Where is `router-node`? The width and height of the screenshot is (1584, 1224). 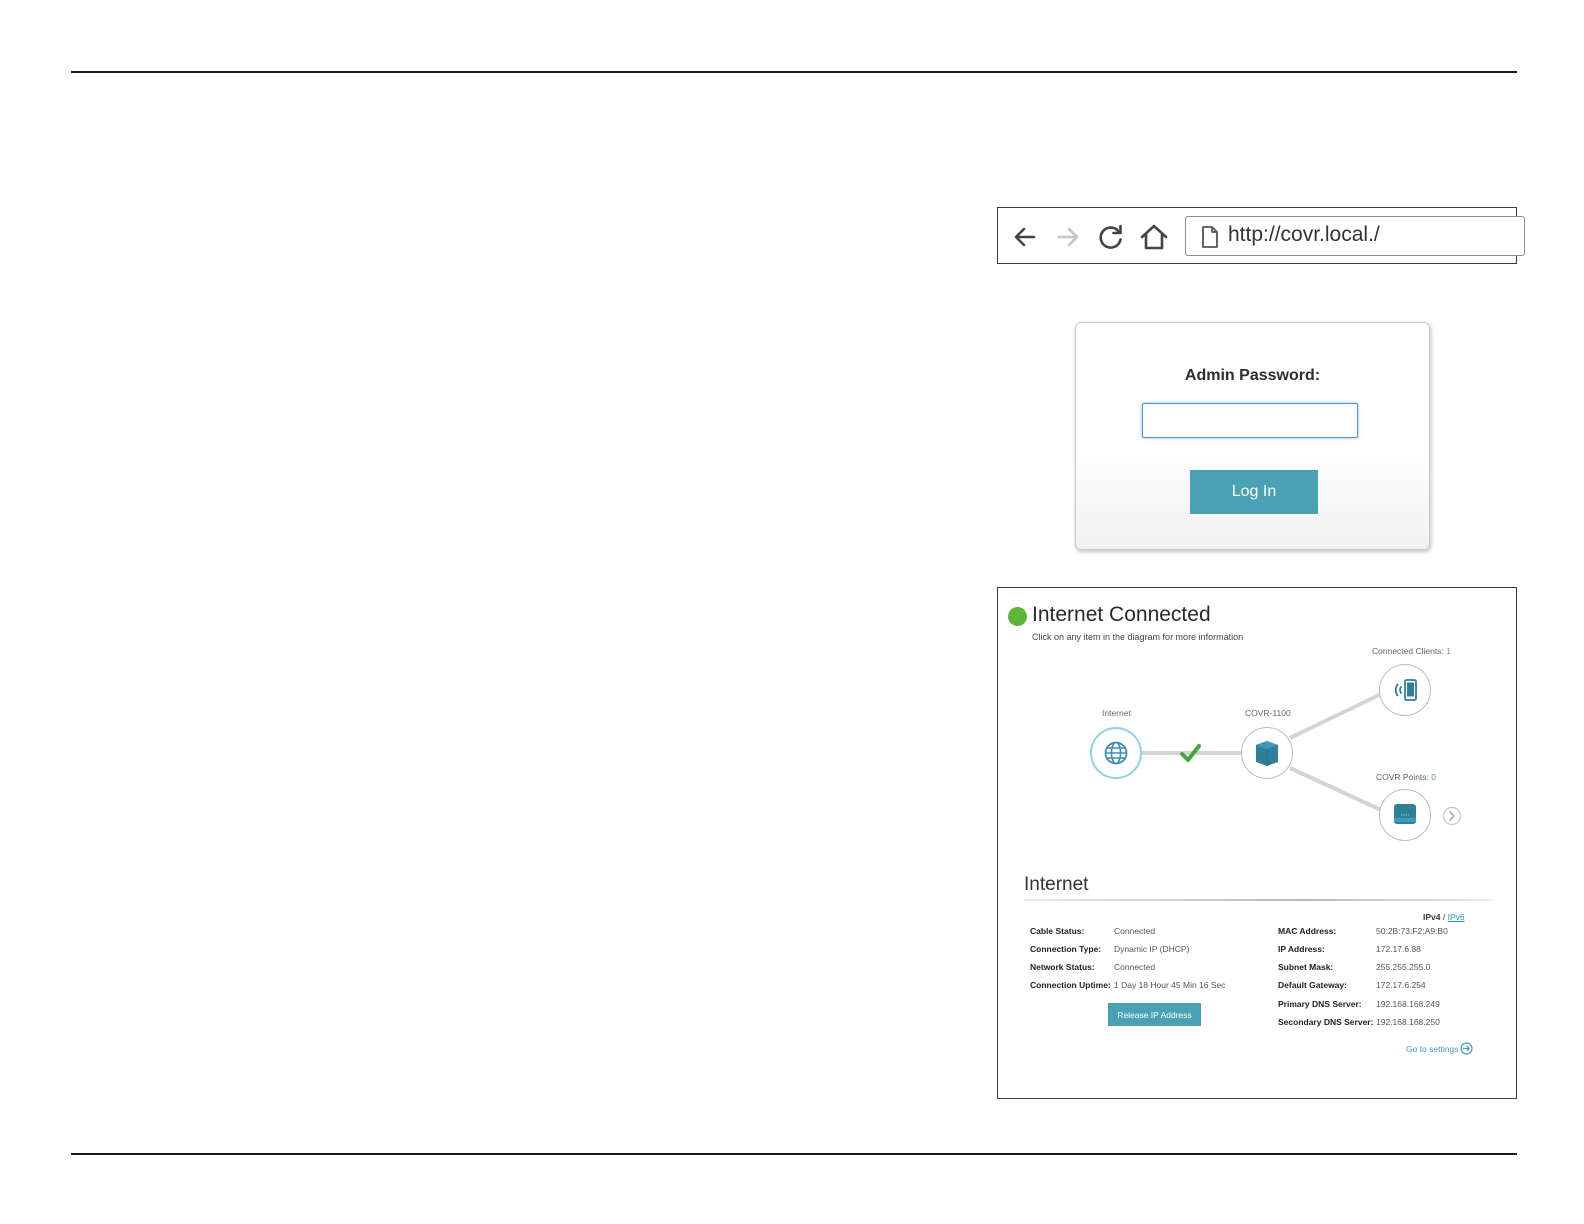
router-node is located at coordinates (1267, 753).